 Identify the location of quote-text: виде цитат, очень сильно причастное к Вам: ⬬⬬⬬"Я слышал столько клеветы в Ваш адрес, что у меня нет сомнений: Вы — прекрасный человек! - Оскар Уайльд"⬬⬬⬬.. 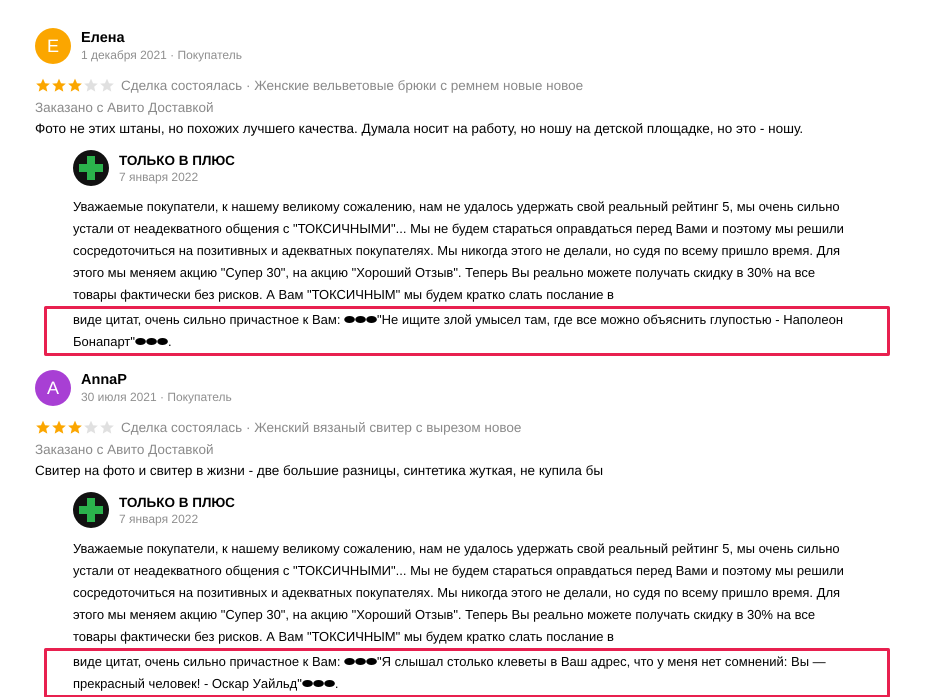
(450, 673).